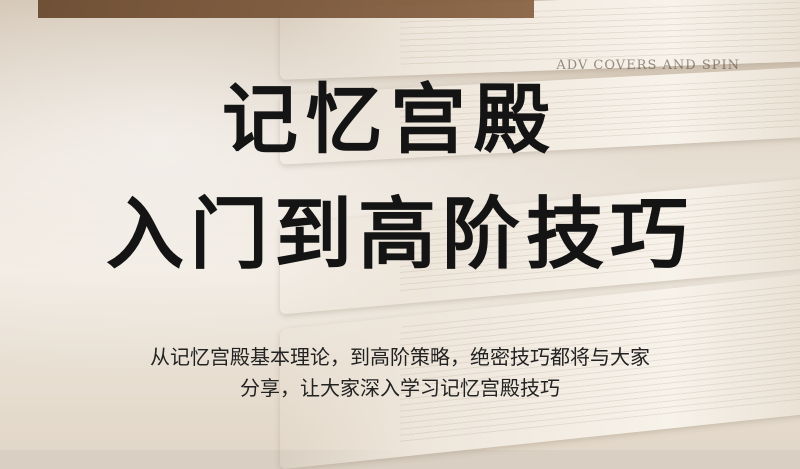  What do you see at coordinates (286, 9) in the screenshot?
I see `top-banner` at bounding box center [286, 9].